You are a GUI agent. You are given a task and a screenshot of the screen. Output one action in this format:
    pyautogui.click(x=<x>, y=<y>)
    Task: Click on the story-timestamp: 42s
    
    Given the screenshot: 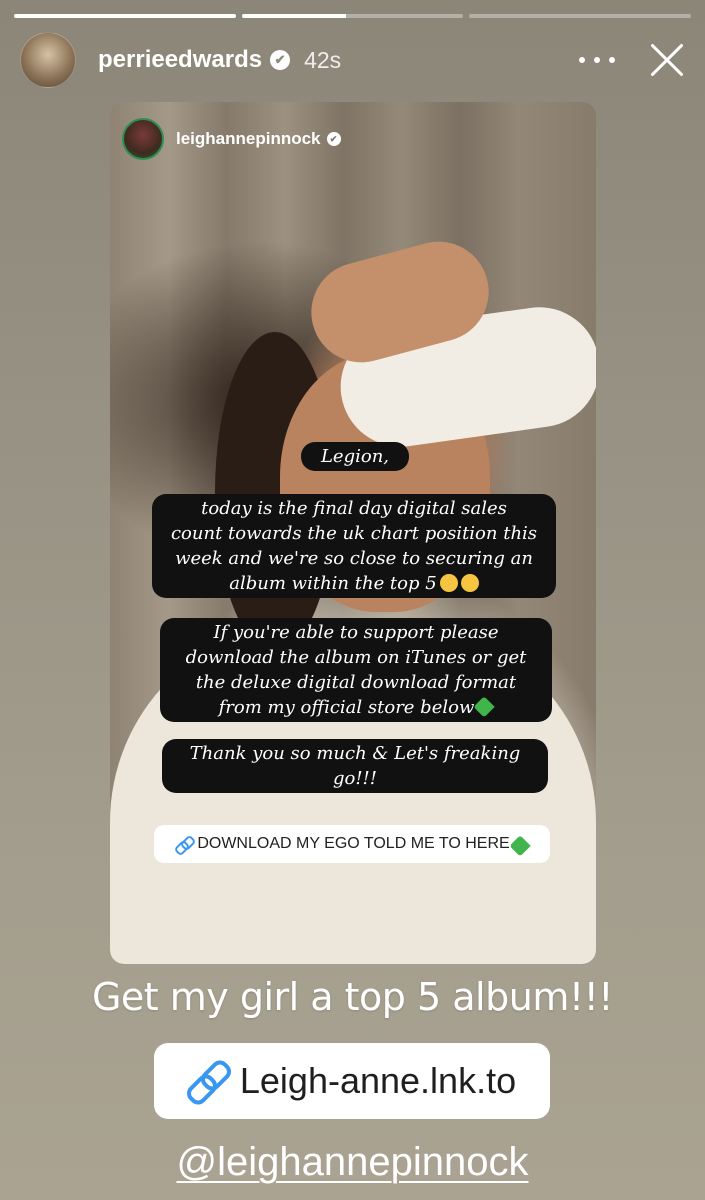 What is the action you would take?
    pyautogui.click(x=323, y=59)
    